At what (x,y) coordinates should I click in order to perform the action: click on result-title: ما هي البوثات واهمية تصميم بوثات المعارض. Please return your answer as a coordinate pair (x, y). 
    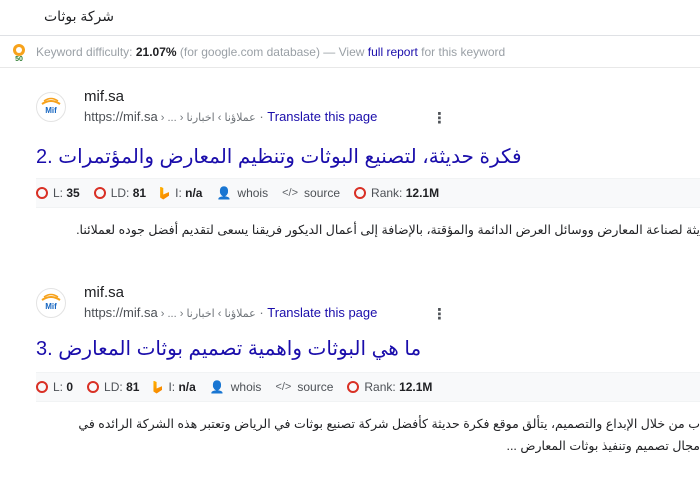
    Looking at the image, I should click on (240, 349).